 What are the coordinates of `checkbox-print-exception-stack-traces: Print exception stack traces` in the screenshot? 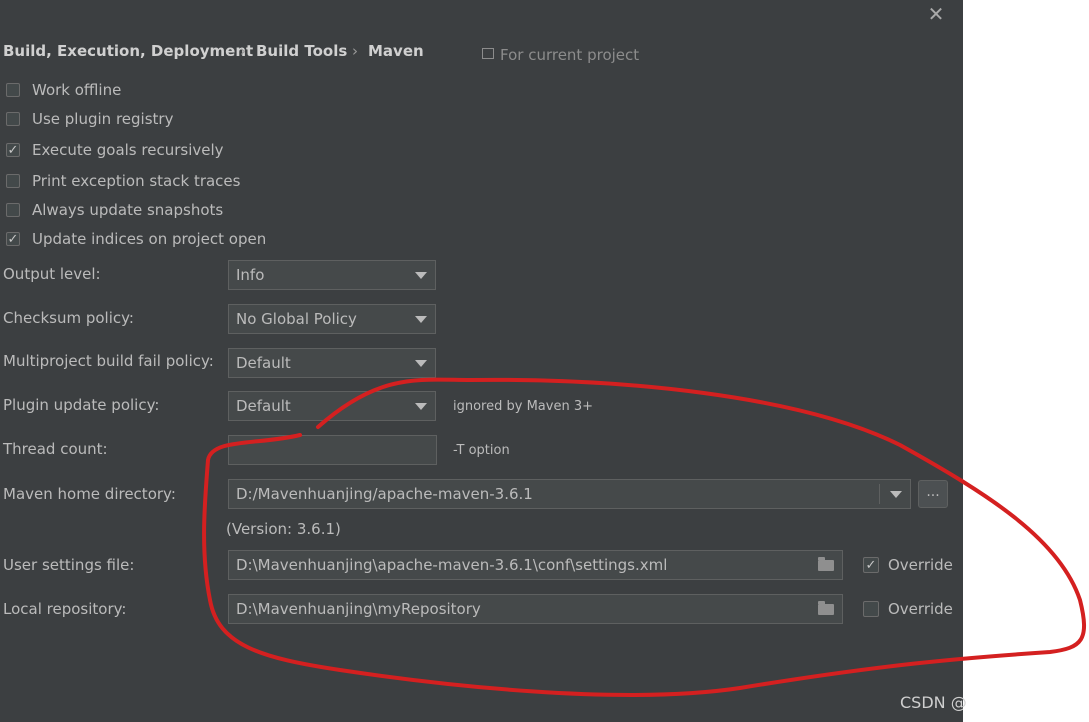 It's located at (123, 181).